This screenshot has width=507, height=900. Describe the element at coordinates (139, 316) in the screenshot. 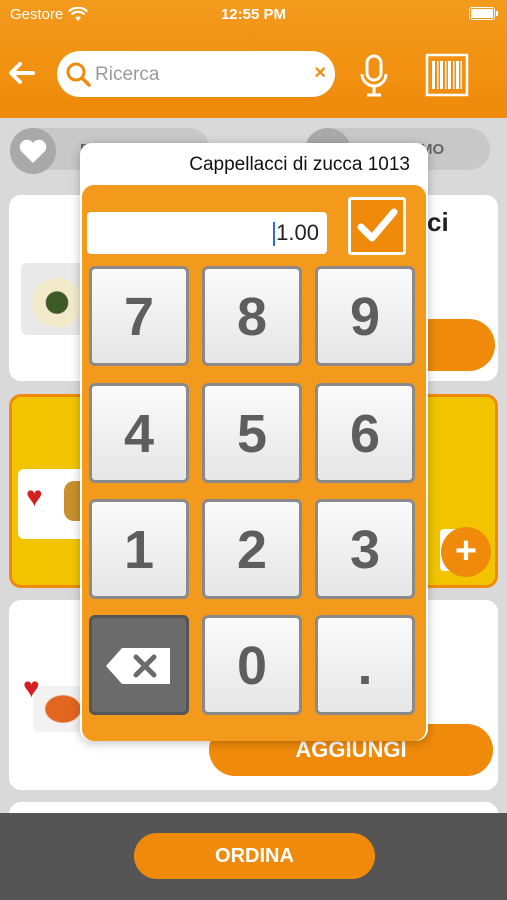

I see `key-7: 7` at that location.